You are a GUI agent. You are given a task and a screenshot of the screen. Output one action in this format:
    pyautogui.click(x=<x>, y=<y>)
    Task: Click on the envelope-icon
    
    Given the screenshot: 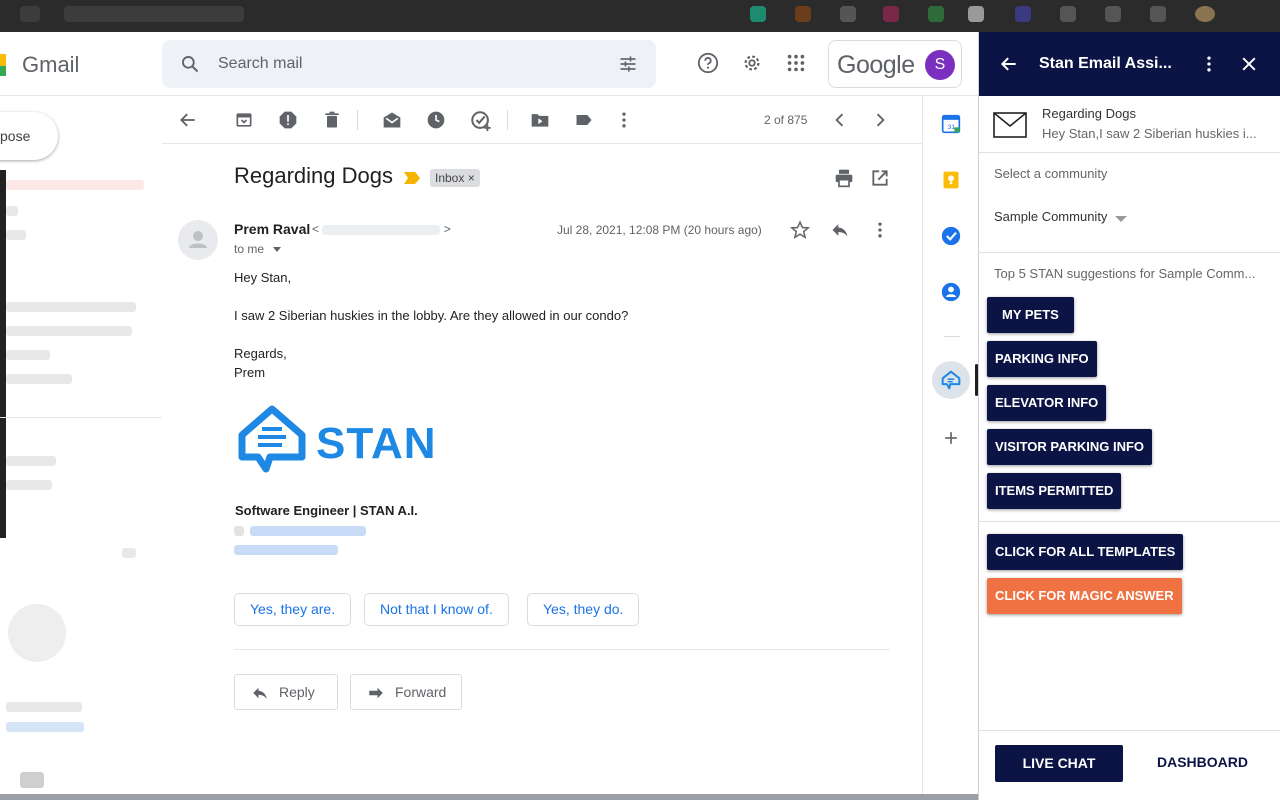 What is the action you would take?
    pyautogui.click(x=1010, y=125)
    